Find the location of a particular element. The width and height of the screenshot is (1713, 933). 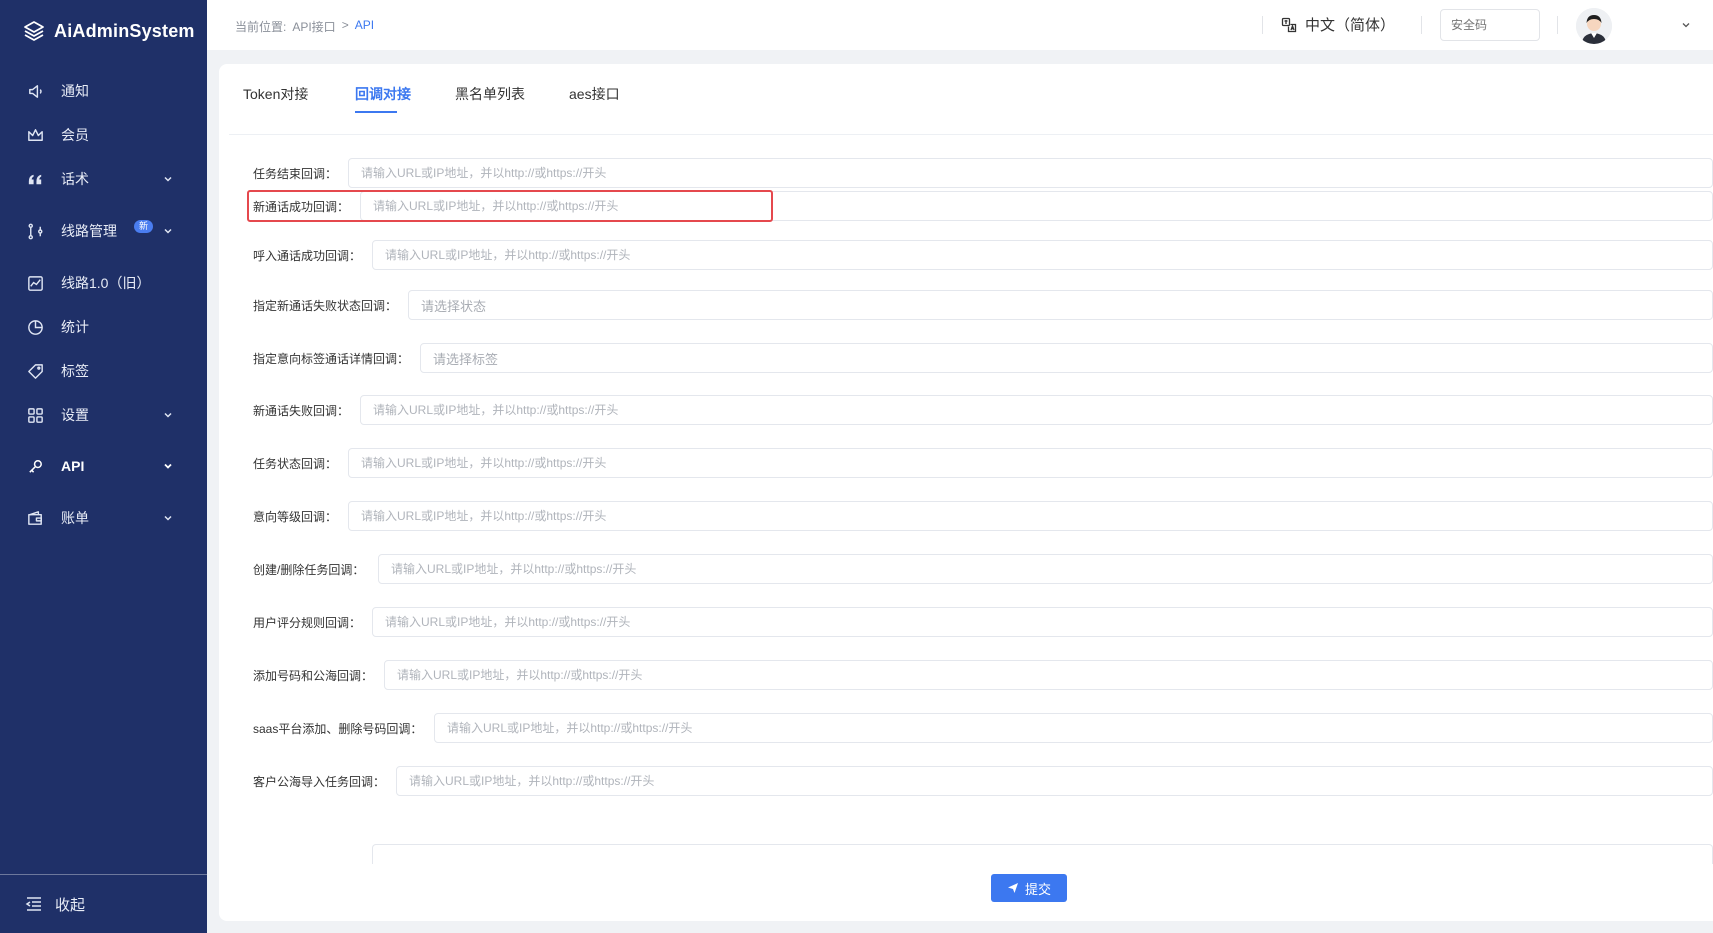

sidebar-item-route-legacy: 线路1.0（旧） is located at coordinates (103, 283).